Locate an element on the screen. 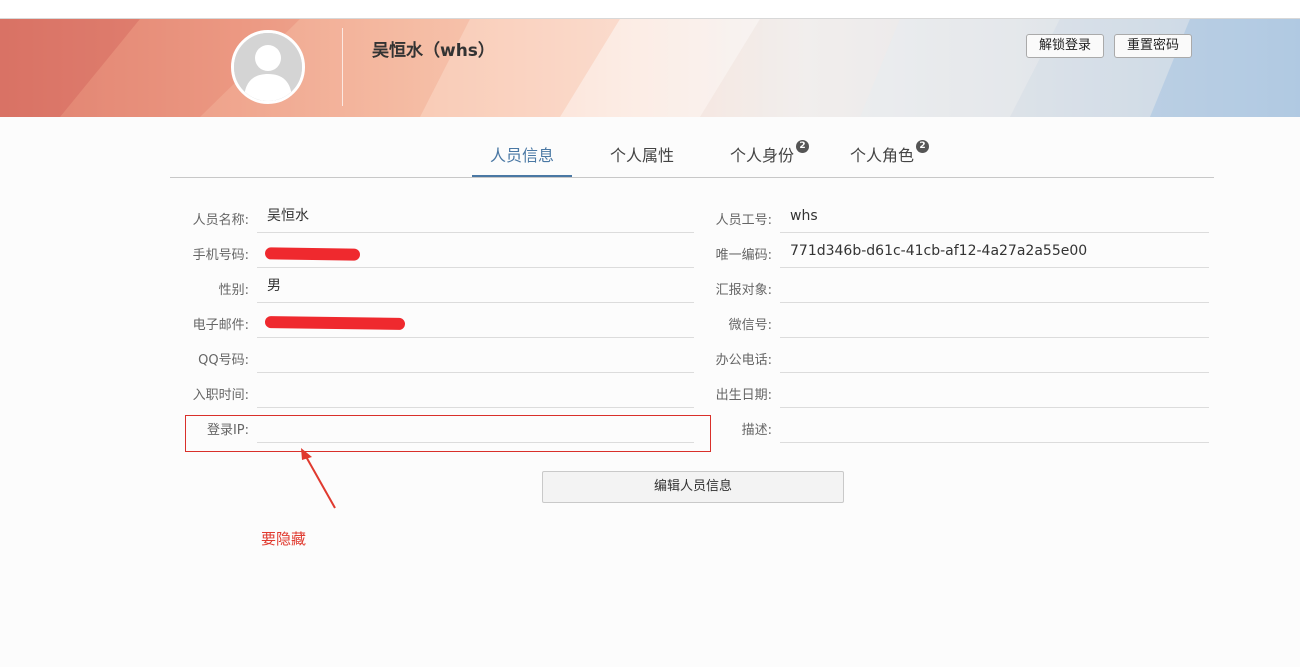 This screenshot has width=1300, height=667. tab-label: 个人身份 is located at coordinates (761, 155).